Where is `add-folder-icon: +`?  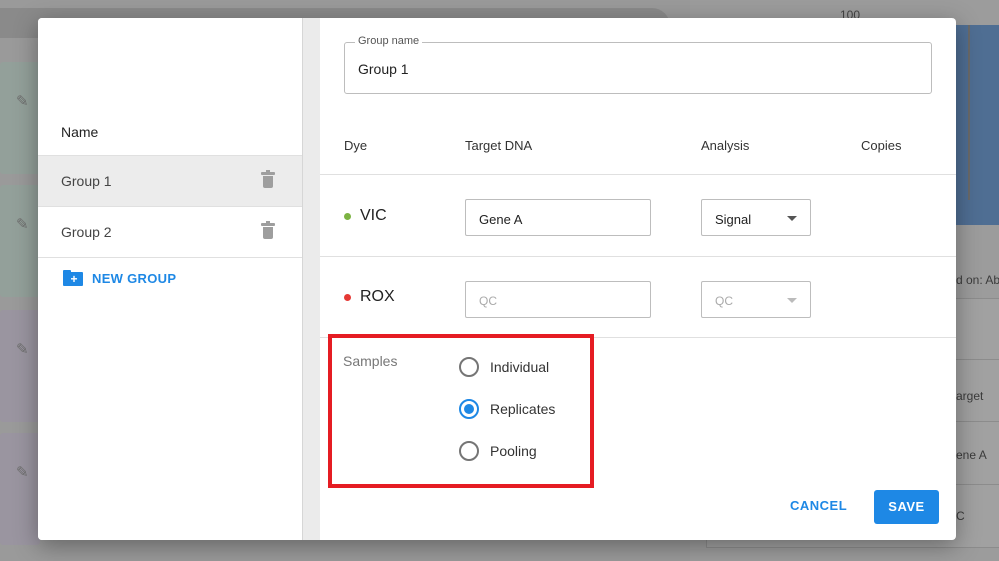
add-folder-icon: + is located at coordinates (73, 278).